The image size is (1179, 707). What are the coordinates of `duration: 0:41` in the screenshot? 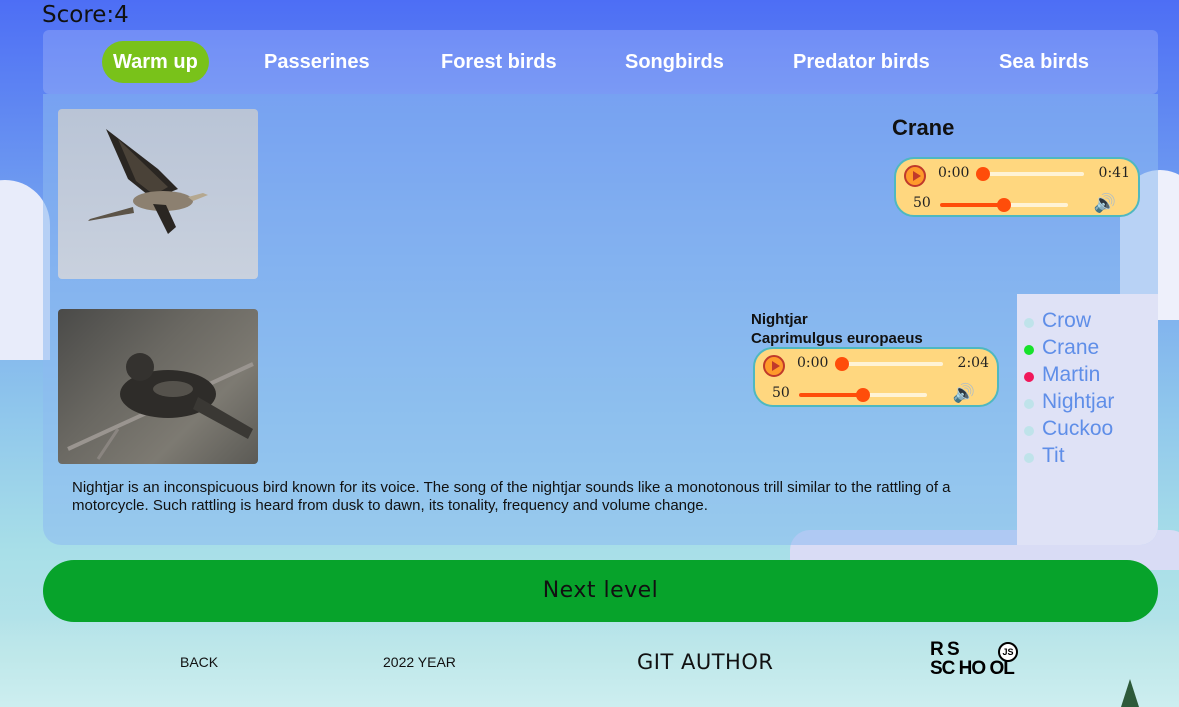 It's located at (1114, 173).